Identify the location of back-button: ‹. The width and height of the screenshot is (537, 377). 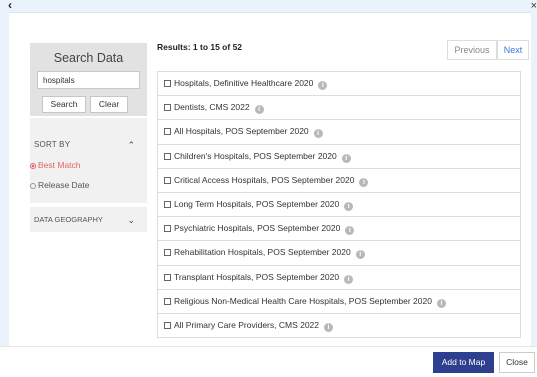
(10, 6).